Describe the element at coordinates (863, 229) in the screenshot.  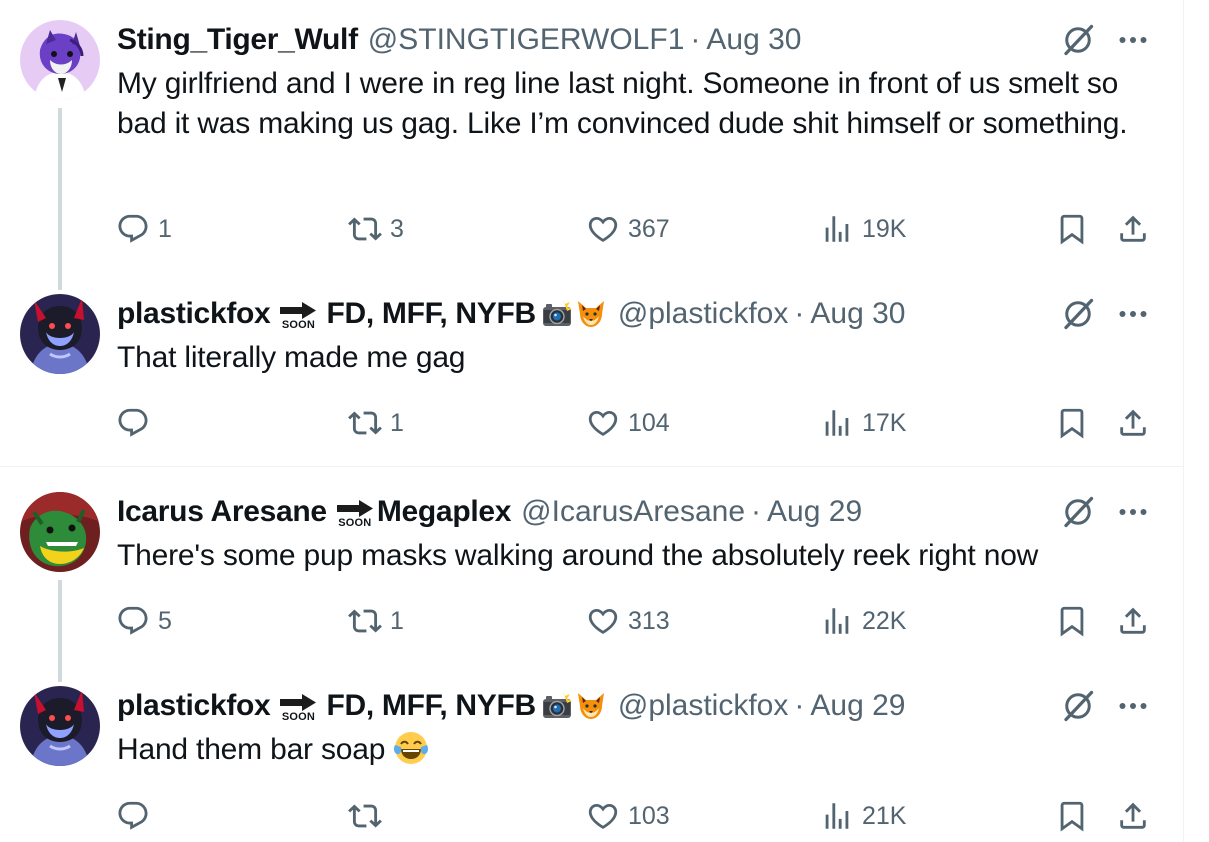
I see `views-button: 19K` at that location.